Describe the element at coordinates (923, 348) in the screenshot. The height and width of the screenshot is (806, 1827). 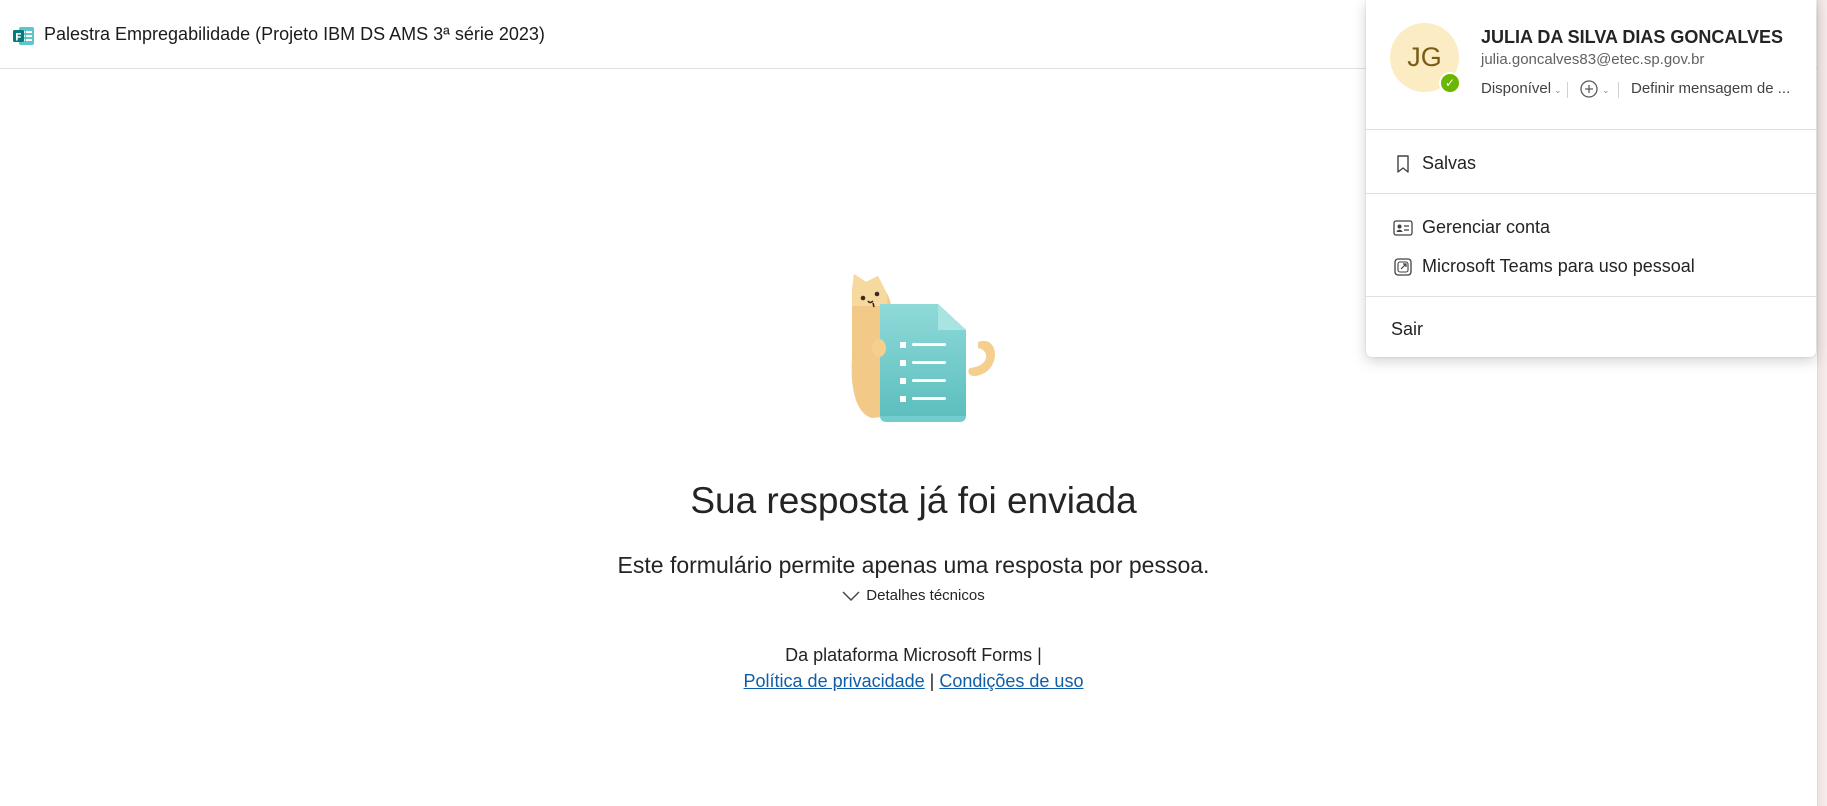
I see `cat-with-form-document-illustration` at that location.